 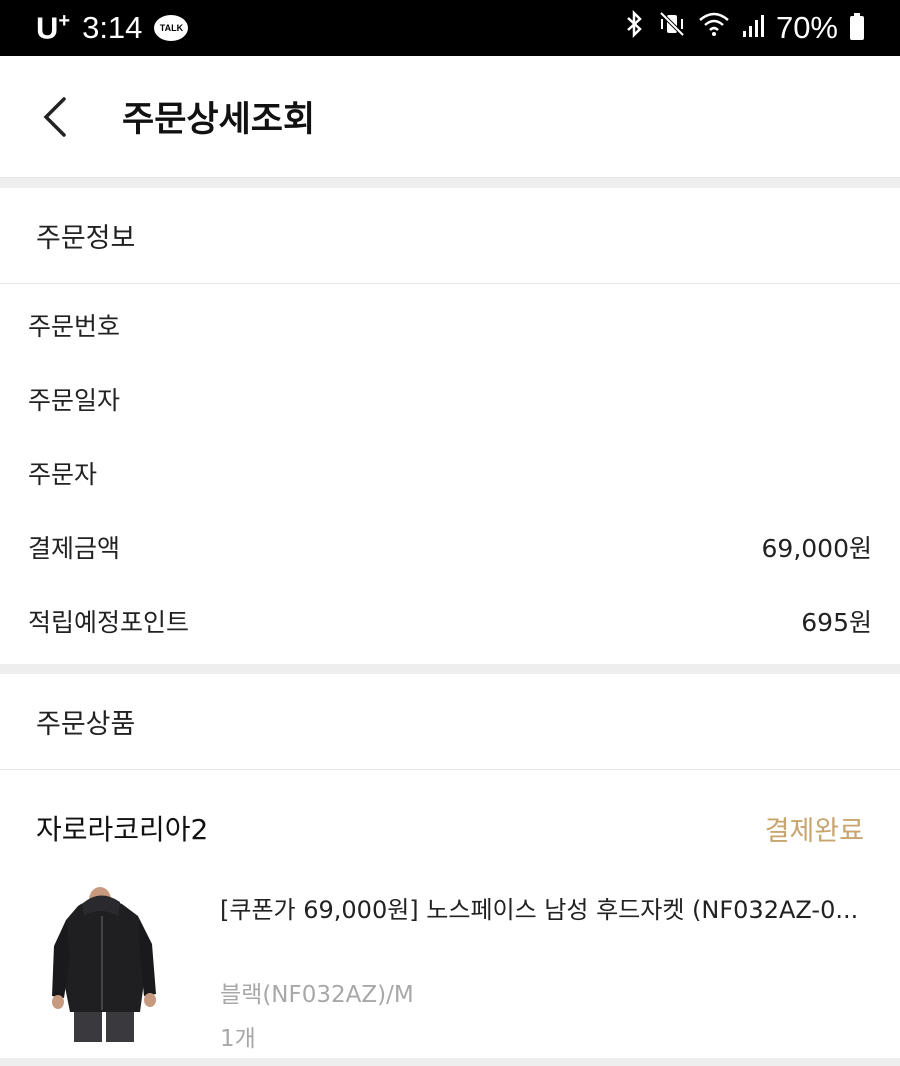 I want to click on orderer-label: 주문자, so click(x=63, y=474).